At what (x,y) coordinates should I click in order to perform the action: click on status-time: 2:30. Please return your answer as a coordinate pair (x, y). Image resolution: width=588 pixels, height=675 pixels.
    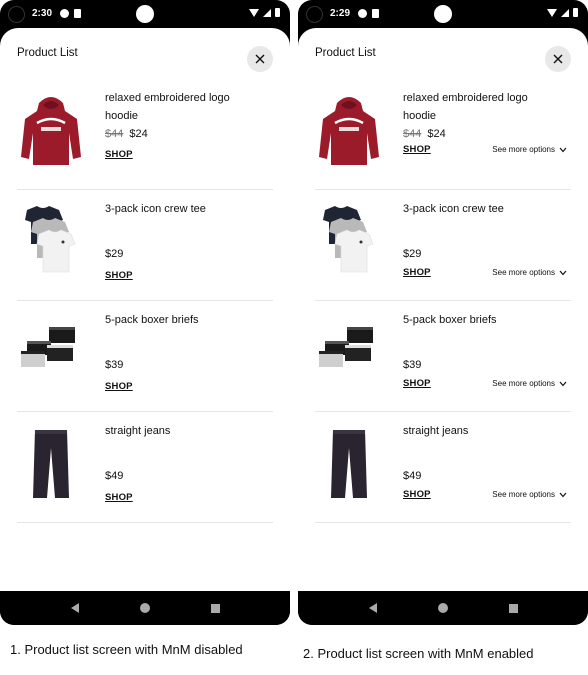
    Looking at the image, I should click on (42, 13).